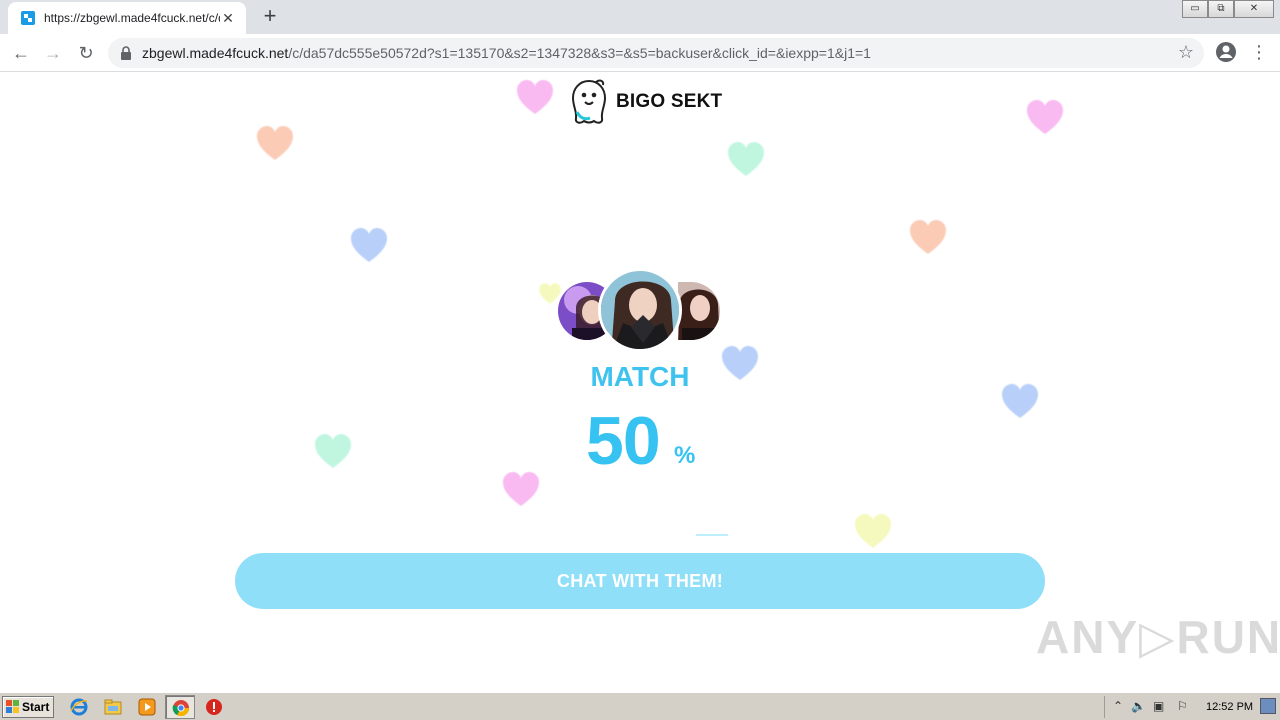  What do you see at coordinates (669, 101) in the screenshot?
I see `brand-name: BIGO SEKT` at bounding box center [669, 101].